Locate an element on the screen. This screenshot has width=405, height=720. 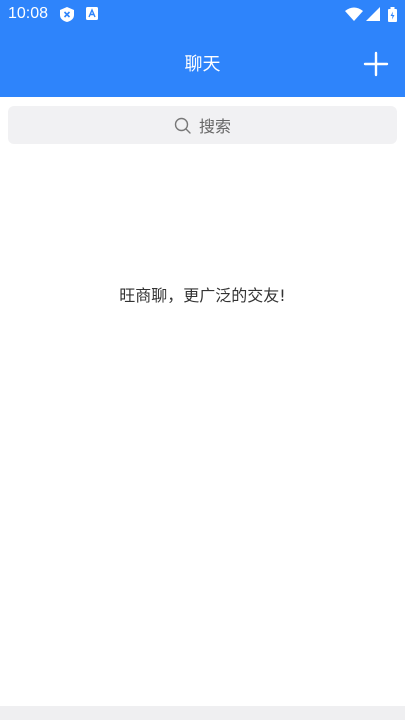
status-bar: 10:08 is located at coordinates (202, 14).